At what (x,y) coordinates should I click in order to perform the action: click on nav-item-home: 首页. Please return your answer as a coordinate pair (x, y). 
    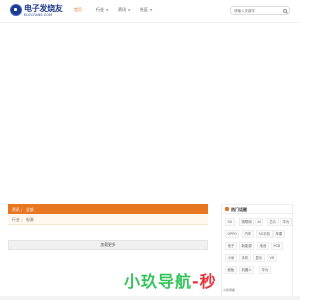
    Looking at the image, I should click on (78, 10).